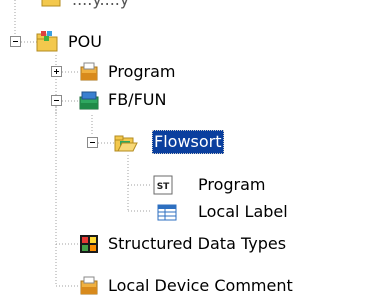  I want to click on cropped-label: ....y....y, so click(100, 6).